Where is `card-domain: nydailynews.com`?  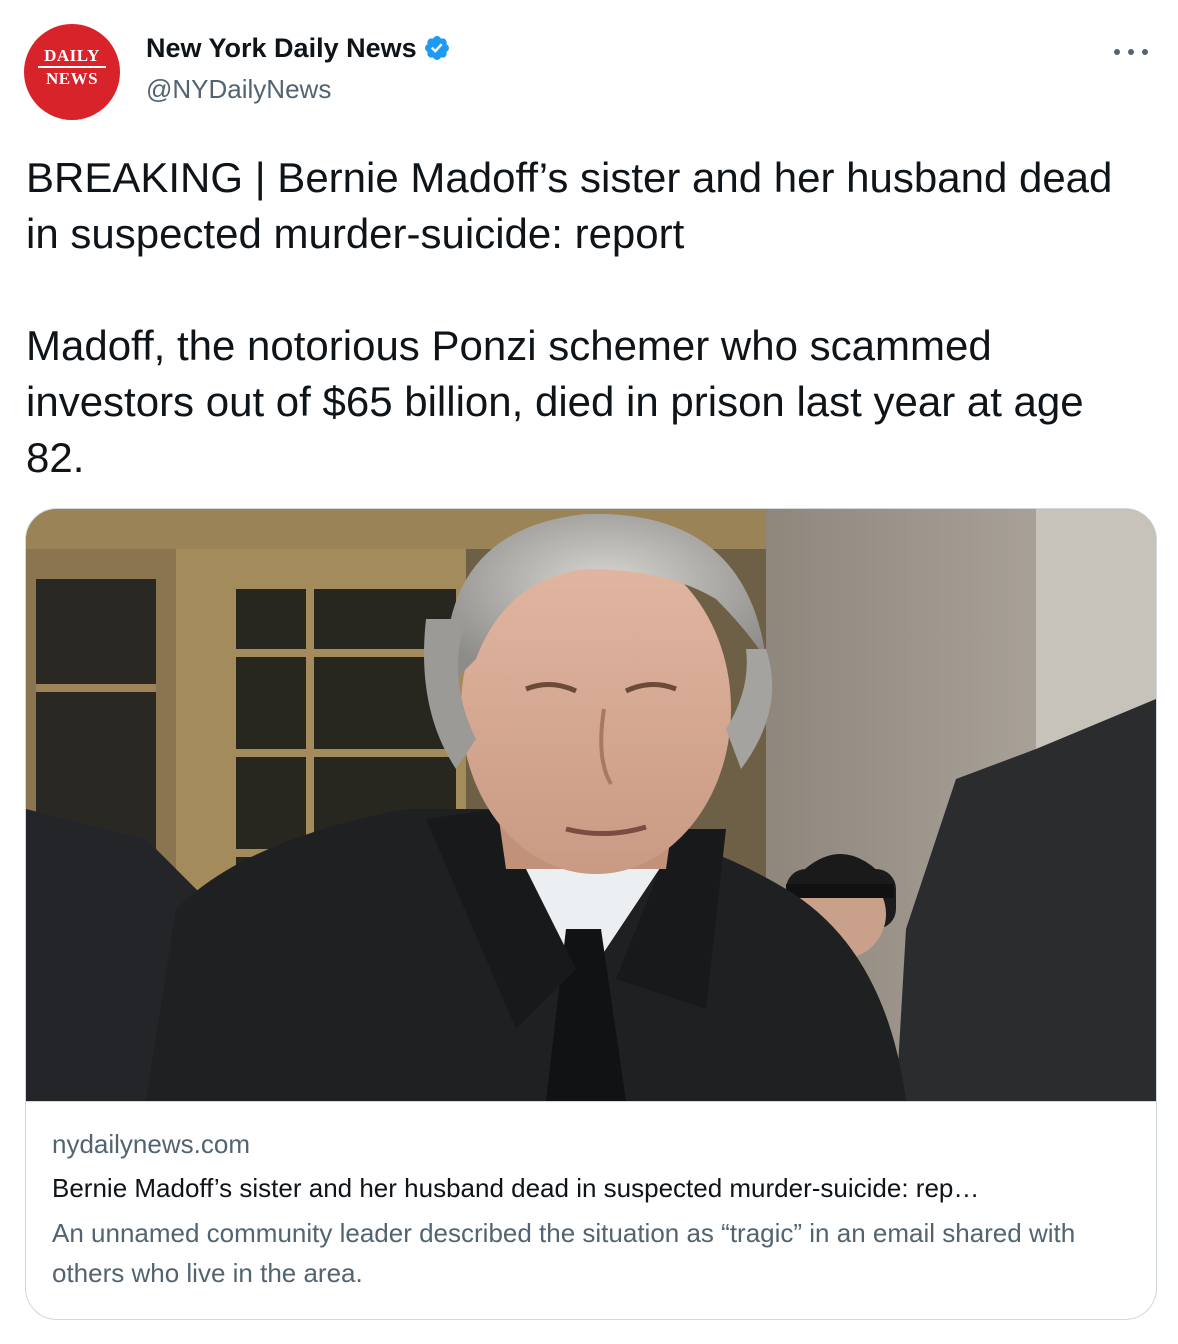 card-domain: nydailynews.com is located at coordinates (151, 1144).